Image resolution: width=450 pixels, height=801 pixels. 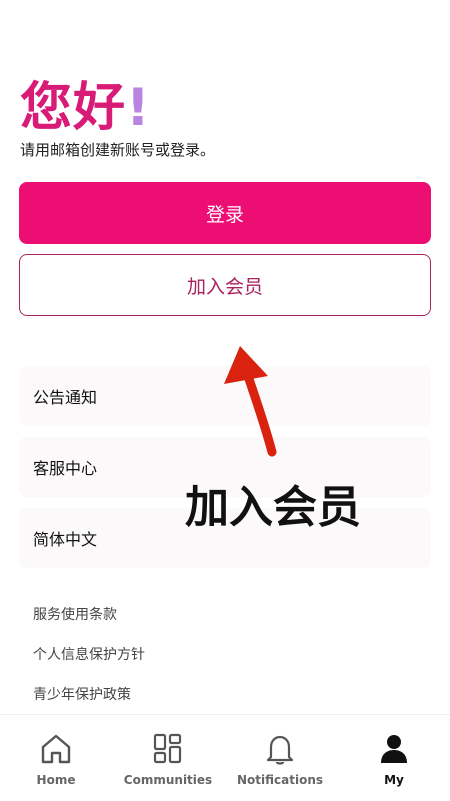 I want to click on greeting-title: 您好!, so click(x=85, y=108).